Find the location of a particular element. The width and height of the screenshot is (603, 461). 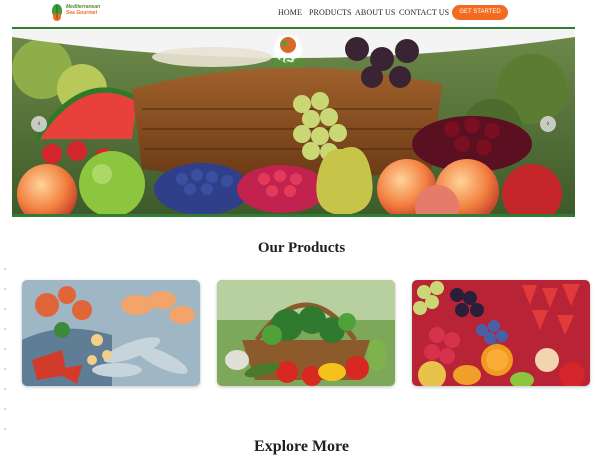

mixed-fruits-image is located at coordinates (501, 333).